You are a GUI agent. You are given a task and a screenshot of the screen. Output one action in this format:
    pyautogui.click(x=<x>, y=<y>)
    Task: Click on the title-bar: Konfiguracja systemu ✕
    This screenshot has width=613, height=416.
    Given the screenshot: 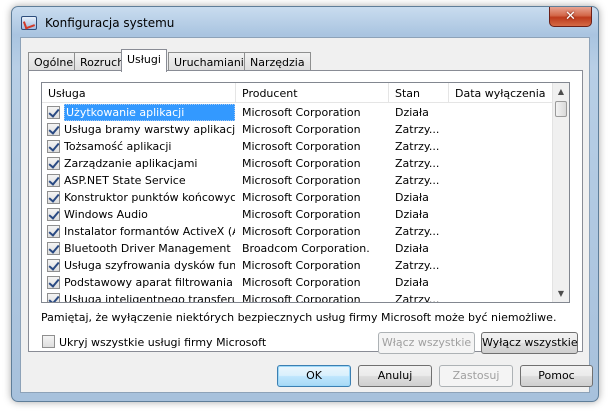 What is the action you would take?
    pyautogui.click(x=305, y=22)
    